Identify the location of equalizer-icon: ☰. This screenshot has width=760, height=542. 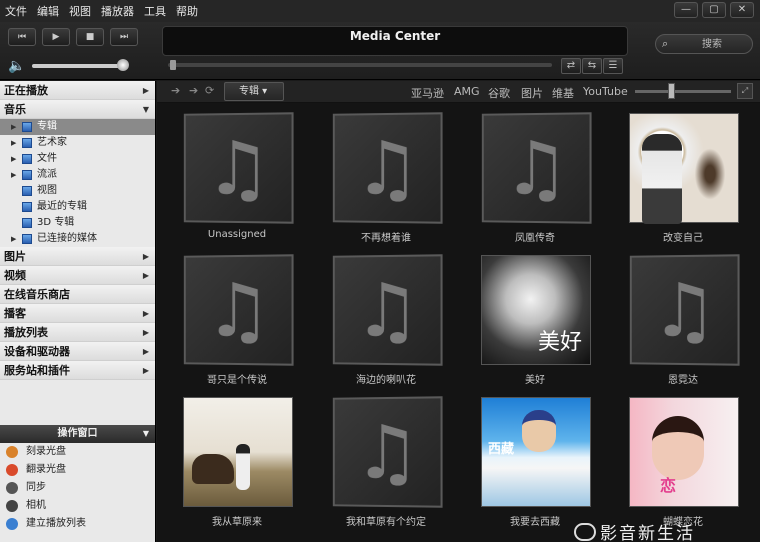
(613, 66).